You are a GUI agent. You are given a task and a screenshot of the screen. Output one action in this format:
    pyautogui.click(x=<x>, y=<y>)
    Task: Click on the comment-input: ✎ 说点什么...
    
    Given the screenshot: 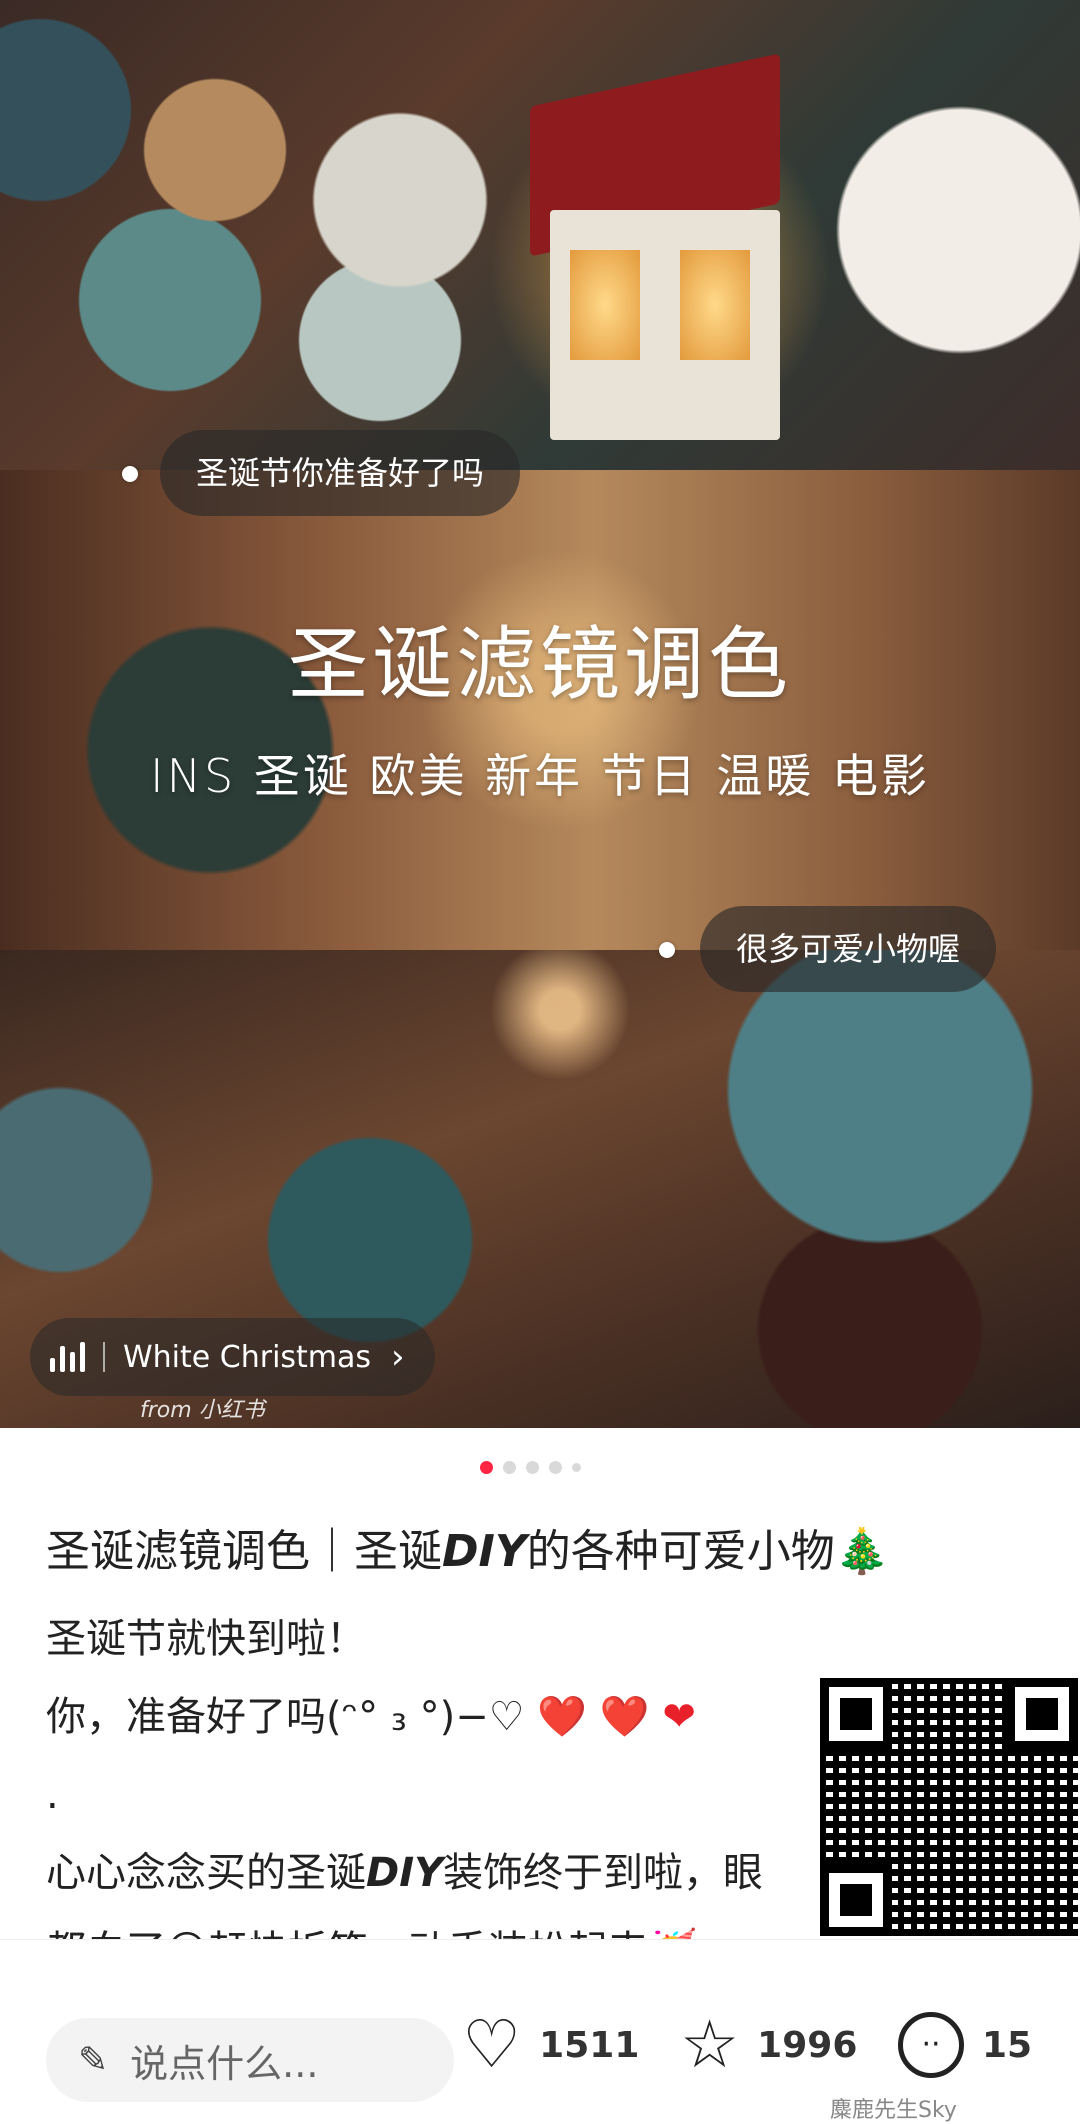 What is the action you would take?
    pyautogui.click(x=250, y=2060)
    